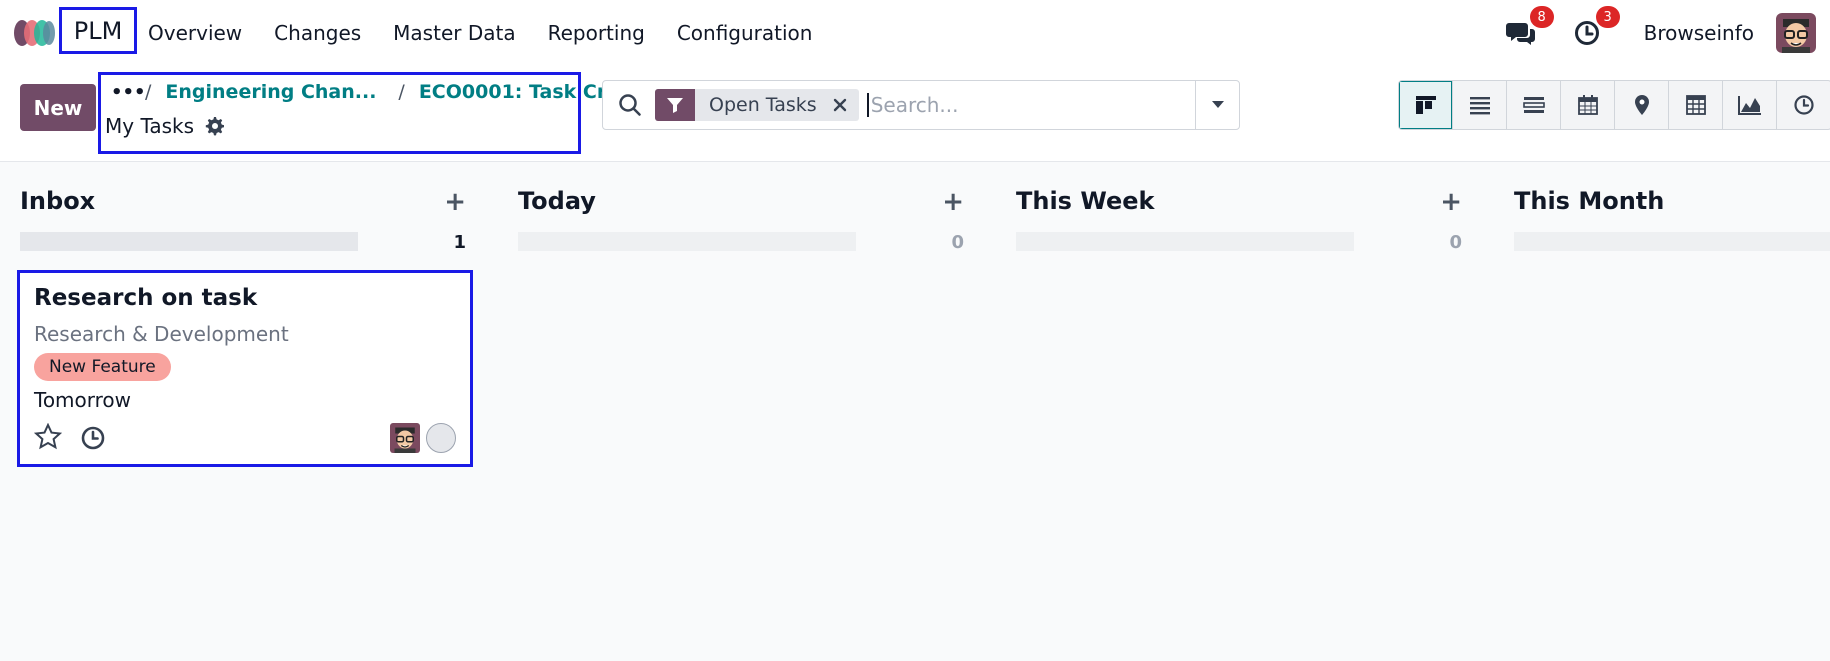 This screenshot has height=661, width=1830. What do you see at coordinates (1662, 411) in the screenshot?
I see `kanban-column-this-month: This Month` at bounding box center [1662, 411].